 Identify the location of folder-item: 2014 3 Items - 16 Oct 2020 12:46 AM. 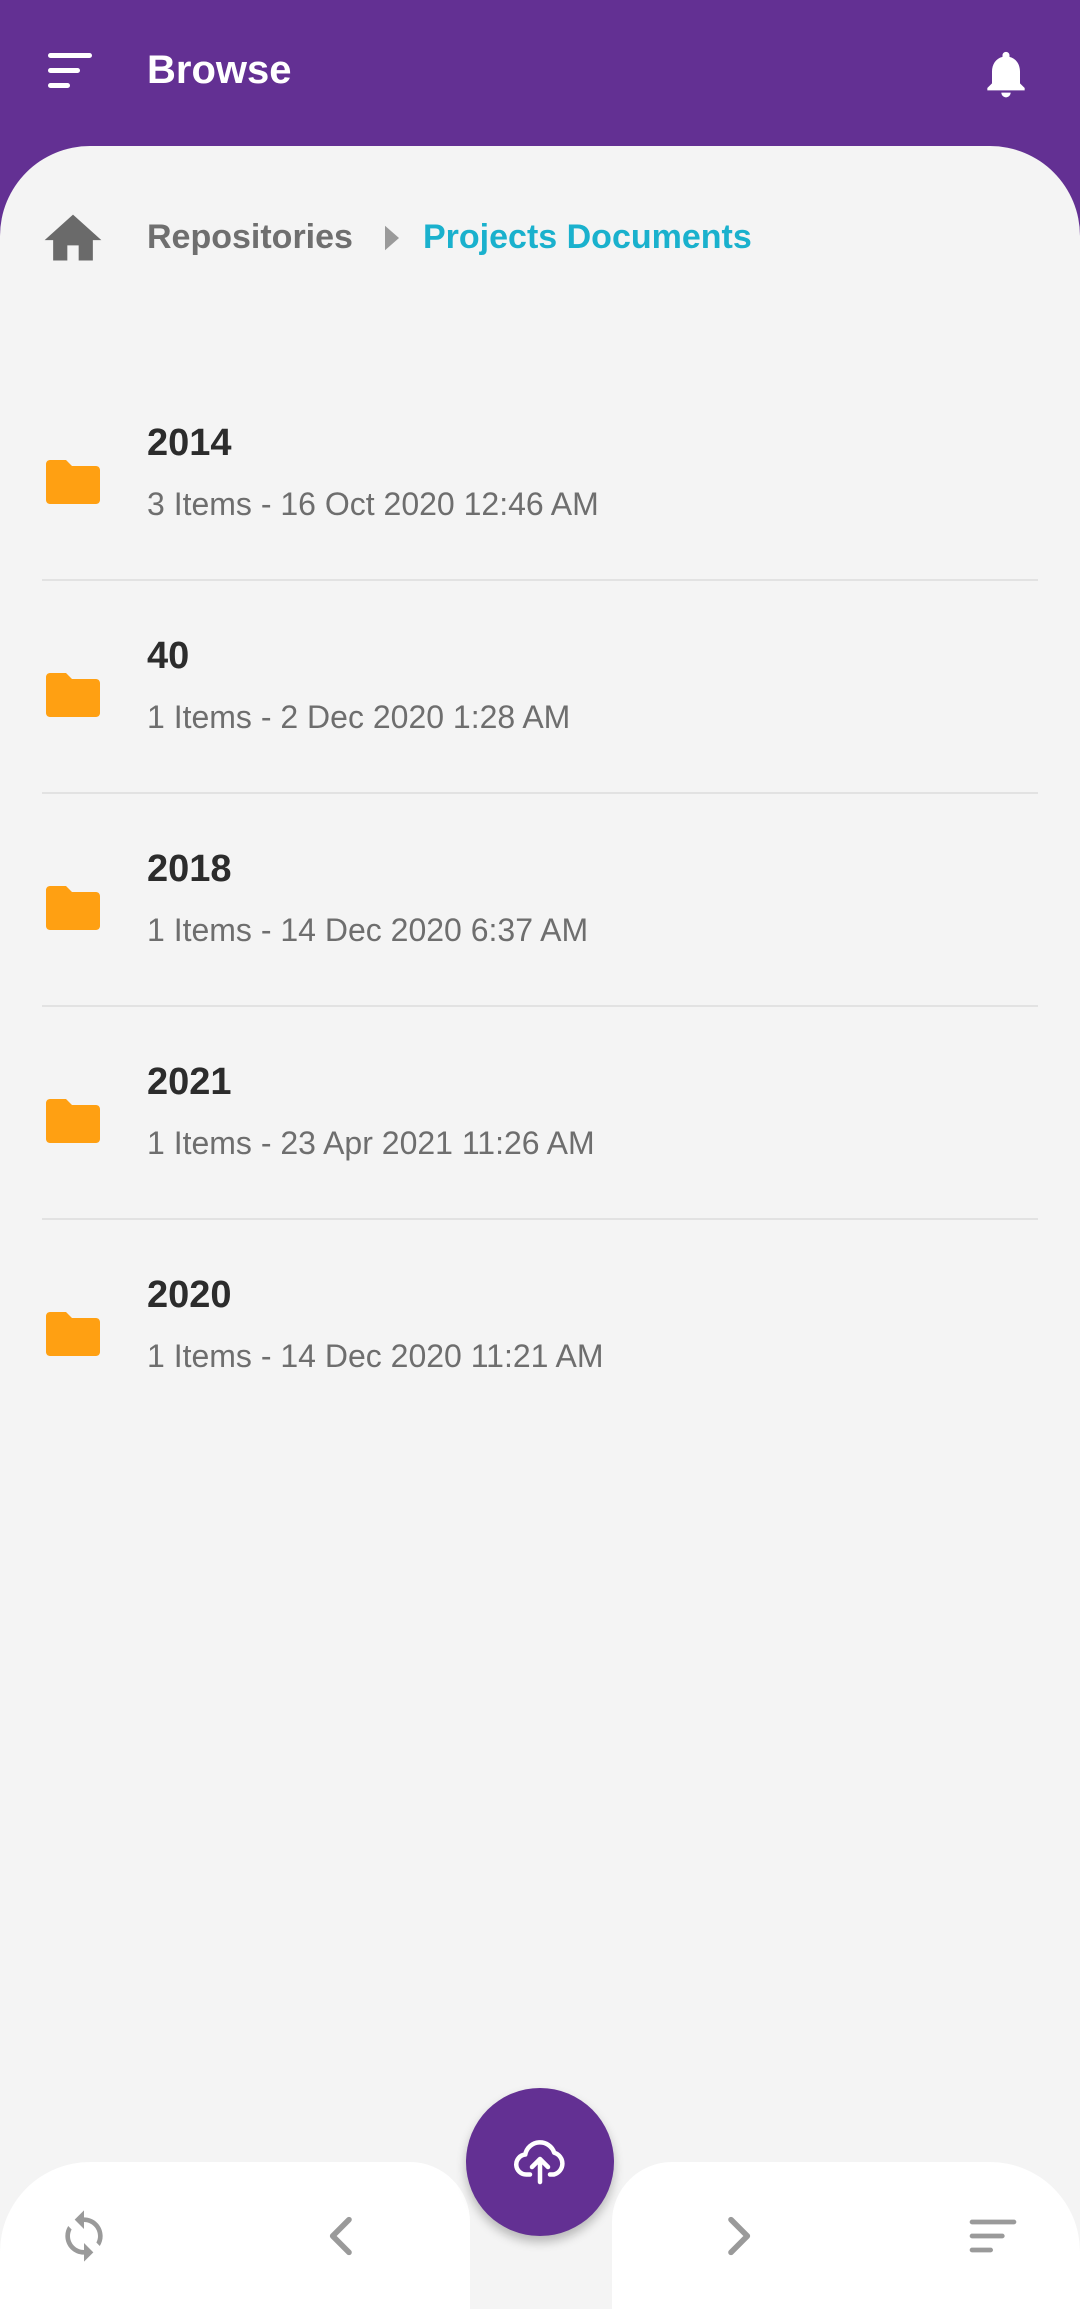
(540, 474).